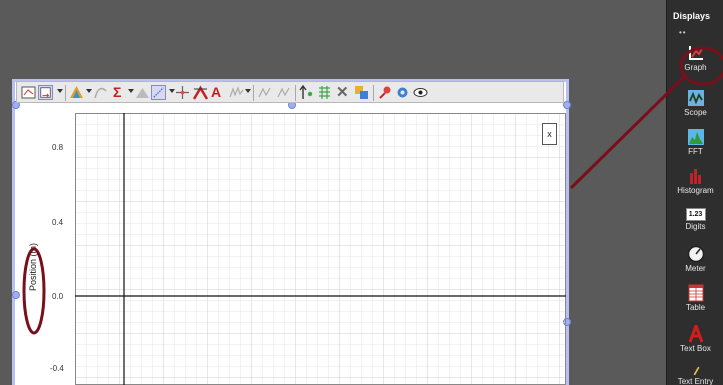  I want to click on zoom-x-icon, so click(264, 92).